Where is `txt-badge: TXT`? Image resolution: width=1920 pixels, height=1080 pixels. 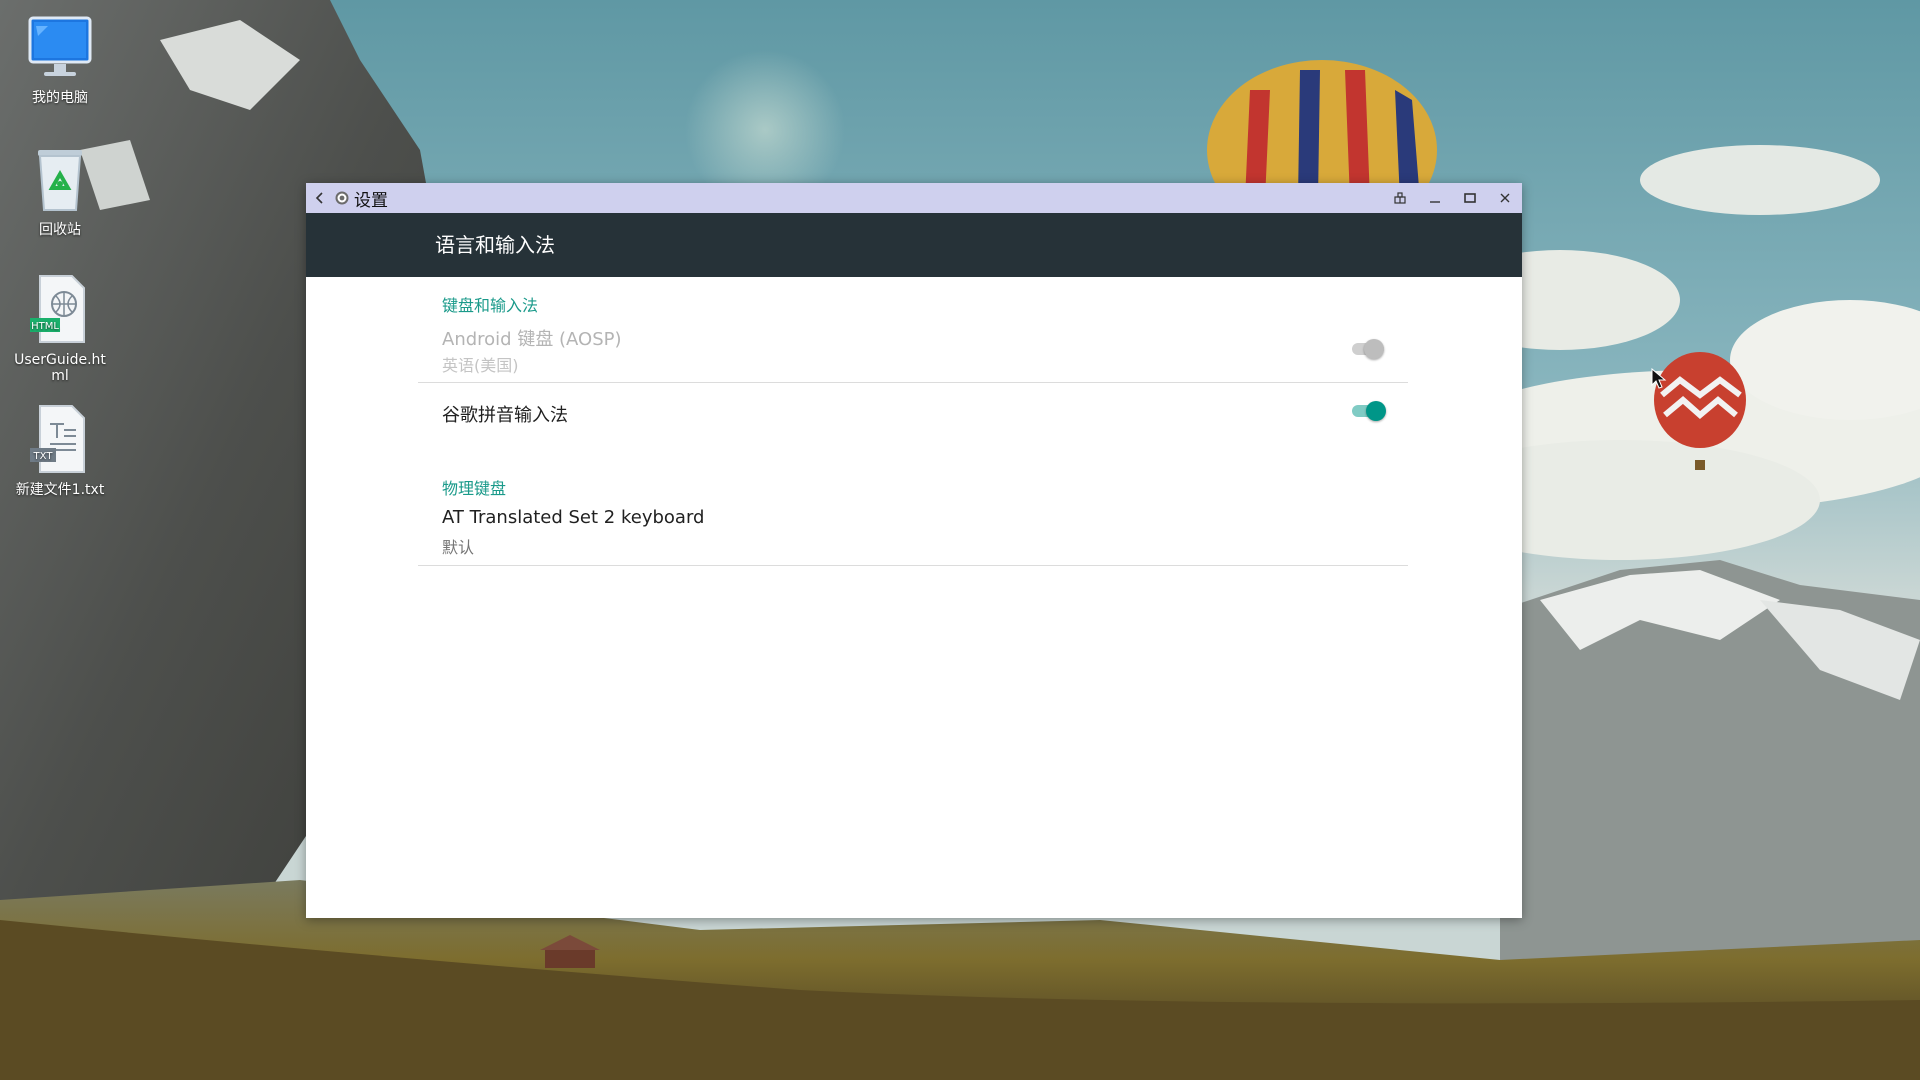 txt-badge: TXT is located at coordinates (43, 456).